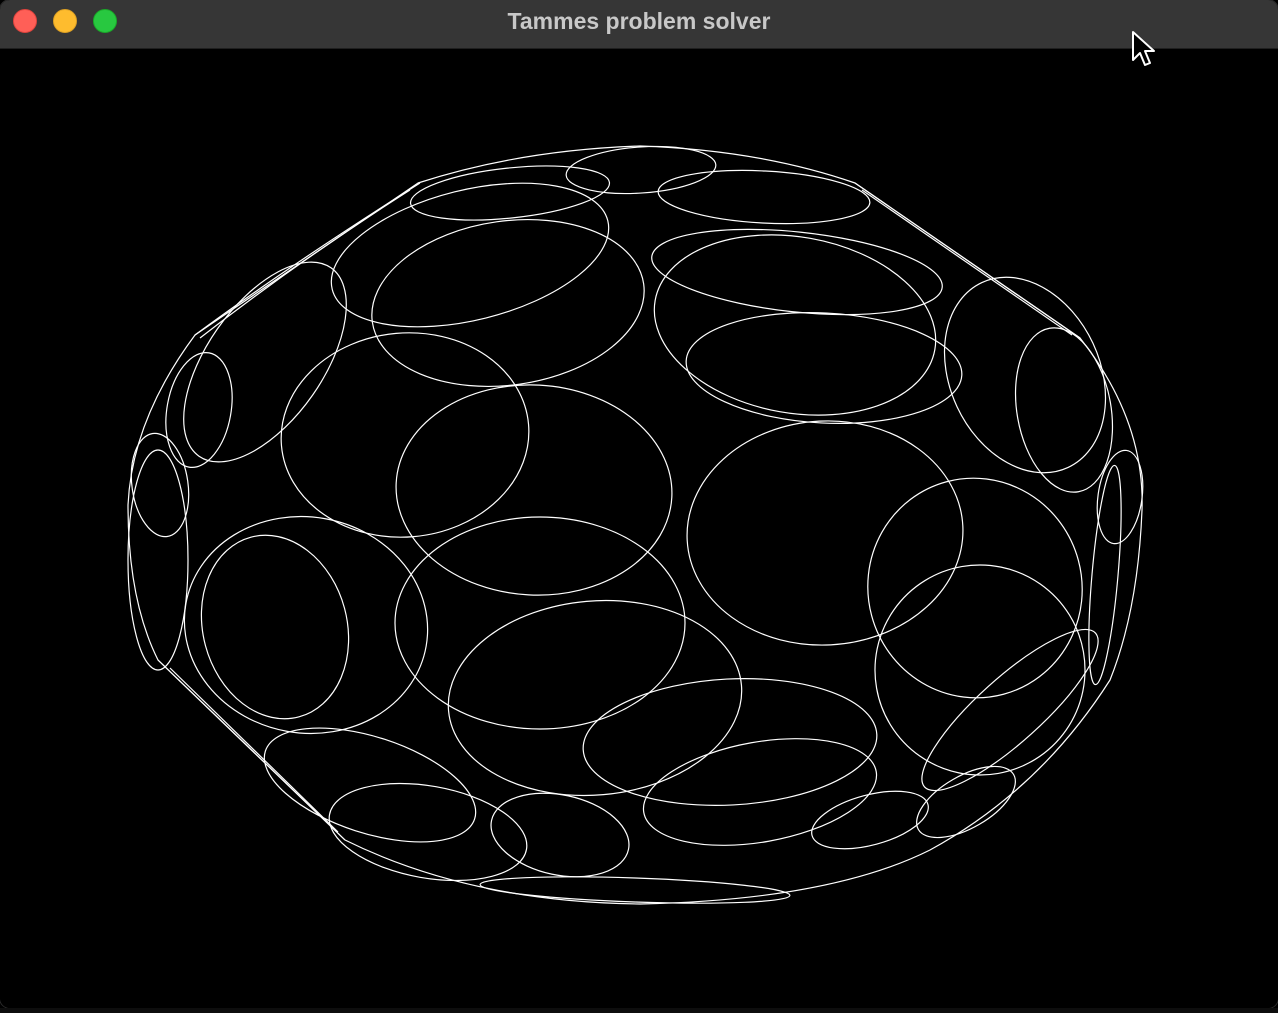 This screenshot has height=1013, width=1278. What do you see at coordinates (1120, 497) in the screenshot?
I see `circle-right-edge` at bounding box center [1120, 497].